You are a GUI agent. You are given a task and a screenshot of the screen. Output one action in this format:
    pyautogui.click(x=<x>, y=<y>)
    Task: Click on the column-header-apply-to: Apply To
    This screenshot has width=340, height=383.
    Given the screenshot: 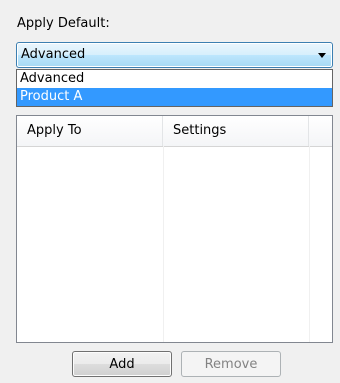 What is the action you would take?
    pyautogui.click(x=90, y=131)
    